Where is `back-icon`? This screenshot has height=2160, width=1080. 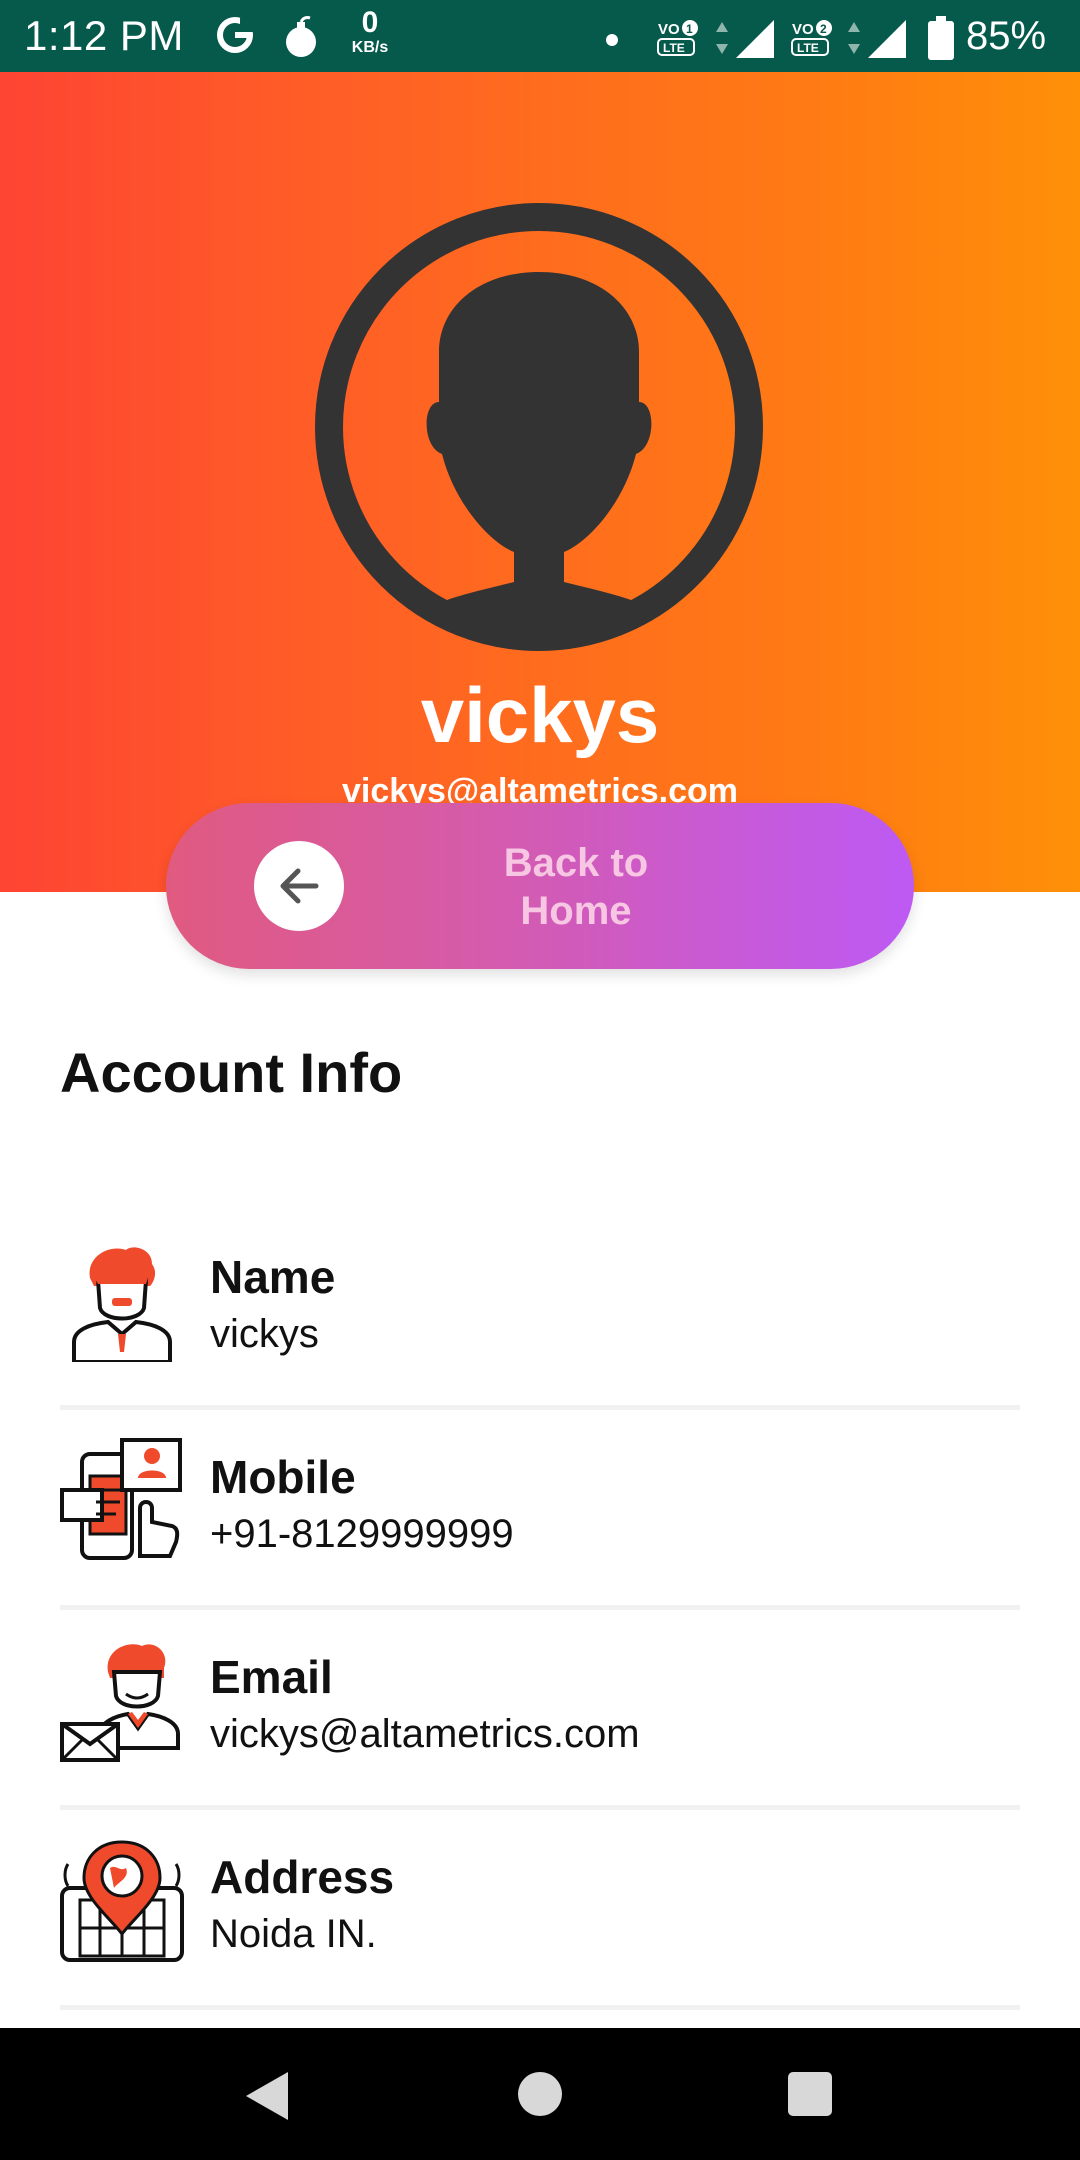
back-icon is located at coordinates (266, 2096).